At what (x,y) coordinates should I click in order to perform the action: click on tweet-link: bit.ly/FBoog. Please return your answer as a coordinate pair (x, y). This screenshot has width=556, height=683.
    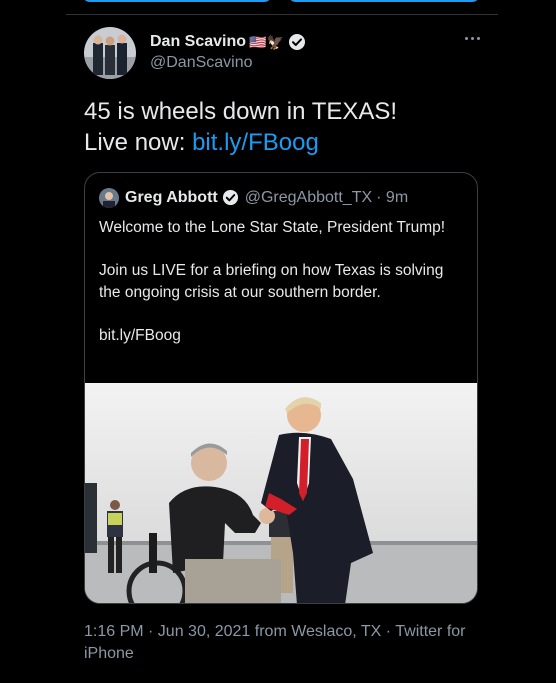
    Looking at the image, I should click on (255, 142).